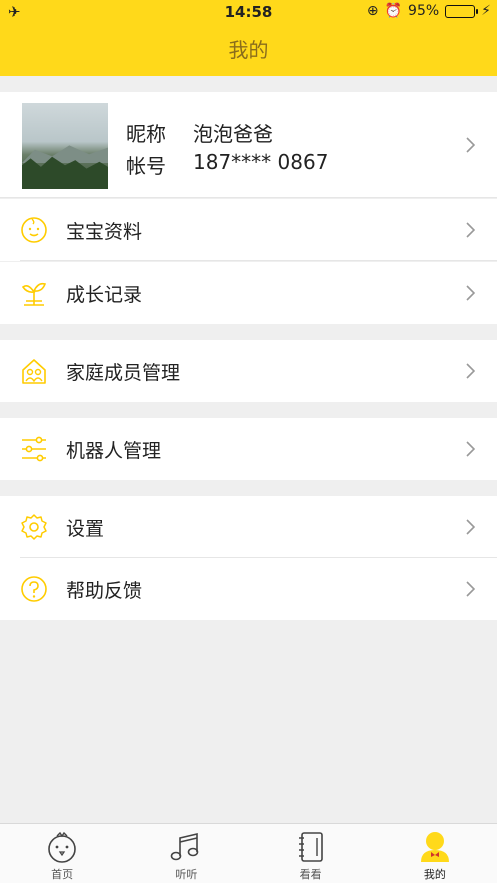 The width and height of the screenshot is (497, 883). I want to click on tab-label-home: 首页, so click(62, 874).